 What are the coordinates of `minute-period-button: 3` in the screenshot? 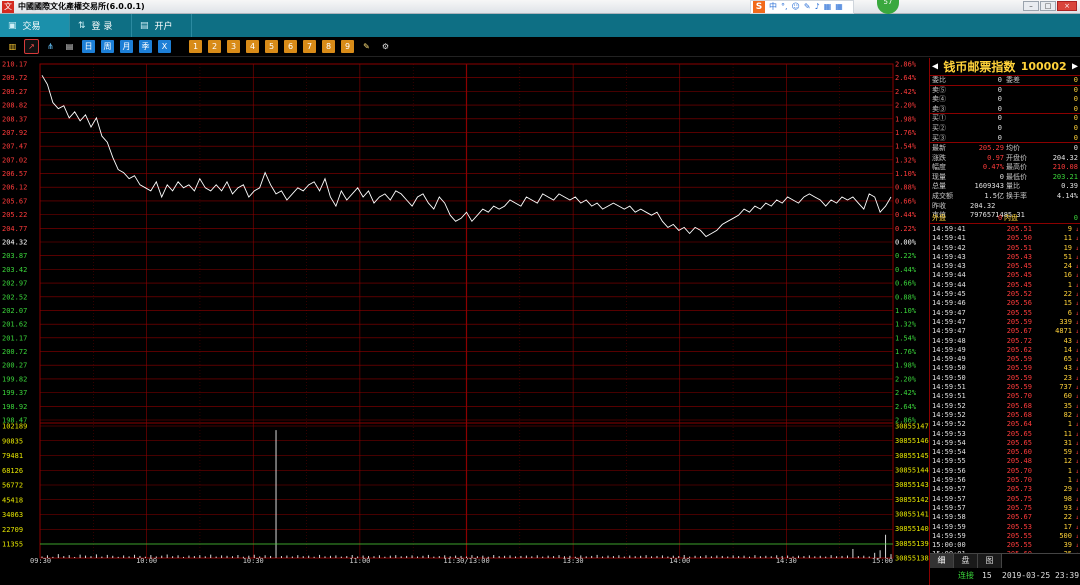 It's located at (233, 46).